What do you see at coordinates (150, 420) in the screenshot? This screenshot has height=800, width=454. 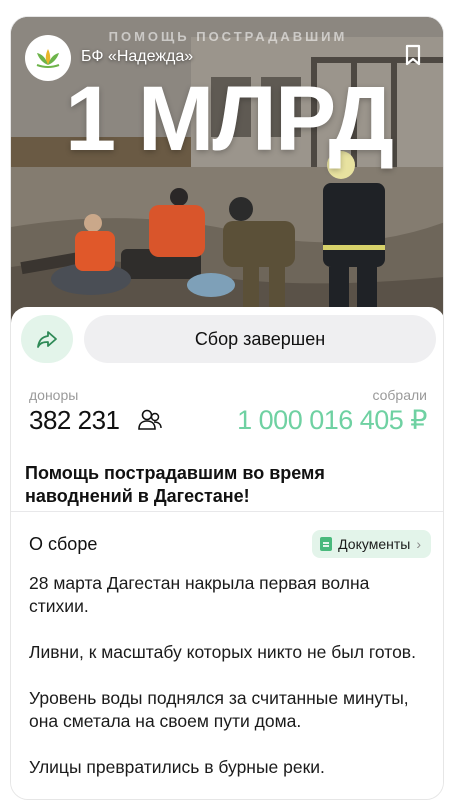 I see `people-icon` at bounding box center [150, 420].